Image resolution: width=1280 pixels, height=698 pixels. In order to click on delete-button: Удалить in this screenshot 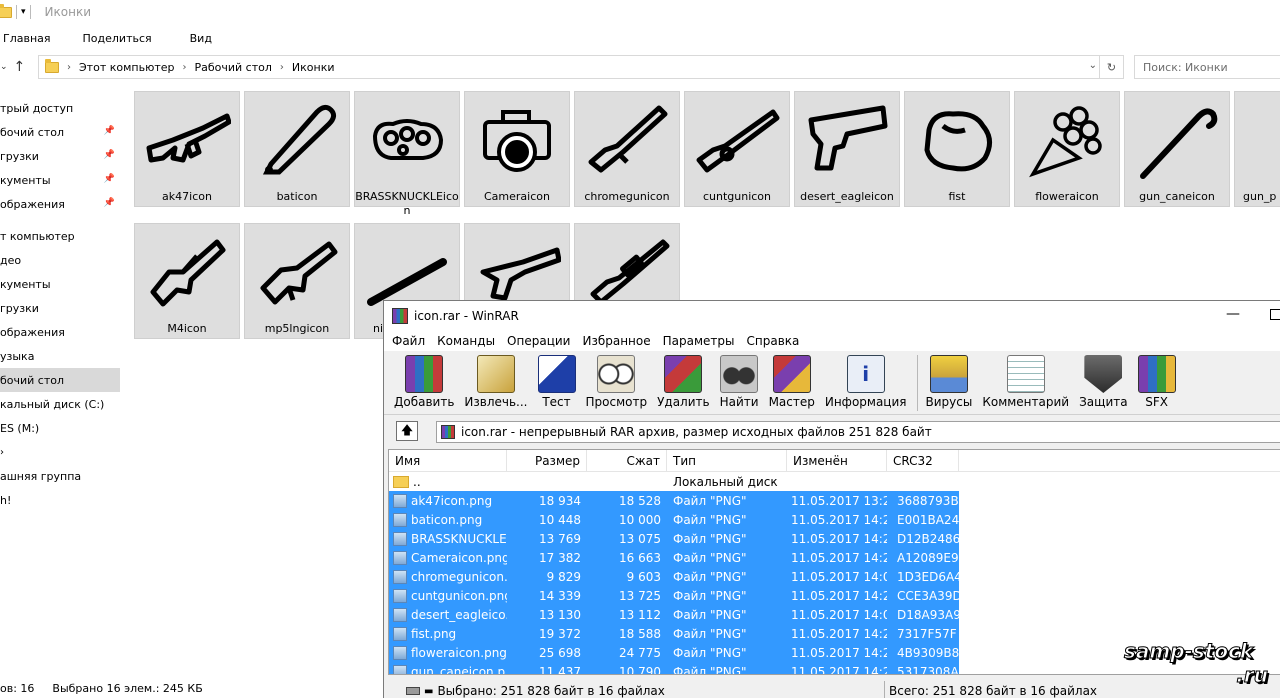, I will do `click(683, 380)`.